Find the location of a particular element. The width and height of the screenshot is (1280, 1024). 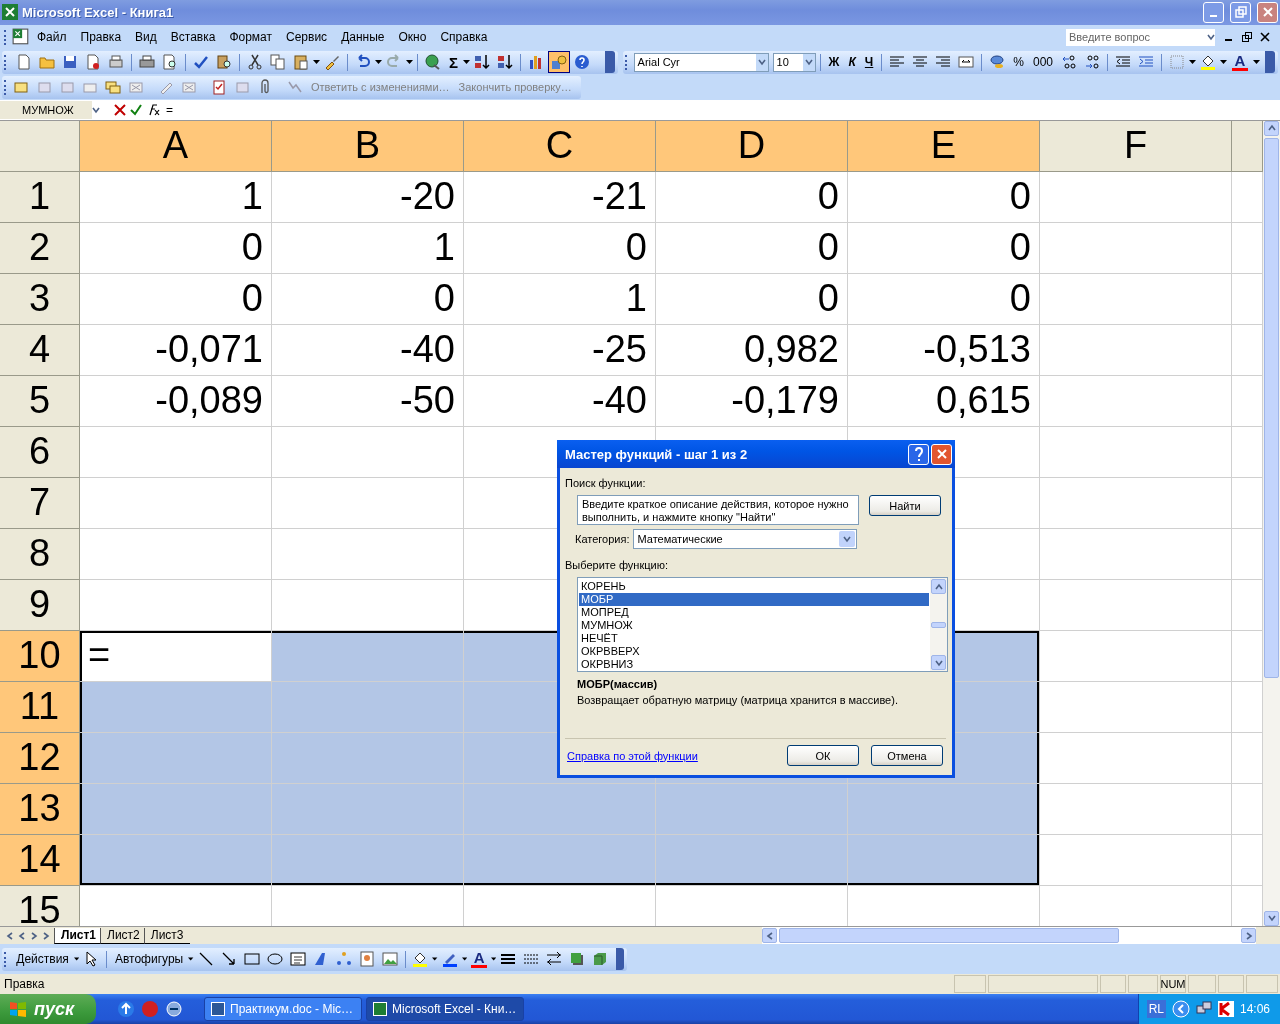

sheet-tab: Лист3 is located at coordinates (166, 935).